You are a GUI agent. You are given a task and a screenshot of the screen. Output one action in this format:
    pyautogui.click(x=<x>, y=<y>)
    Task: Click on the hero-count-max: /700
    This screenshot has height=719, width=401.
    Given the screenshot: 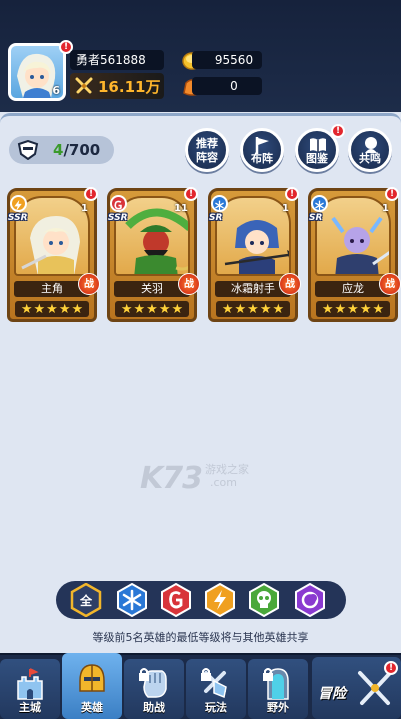 What is the action you would take?
    pyautogui.click(x=82, y=150)
    